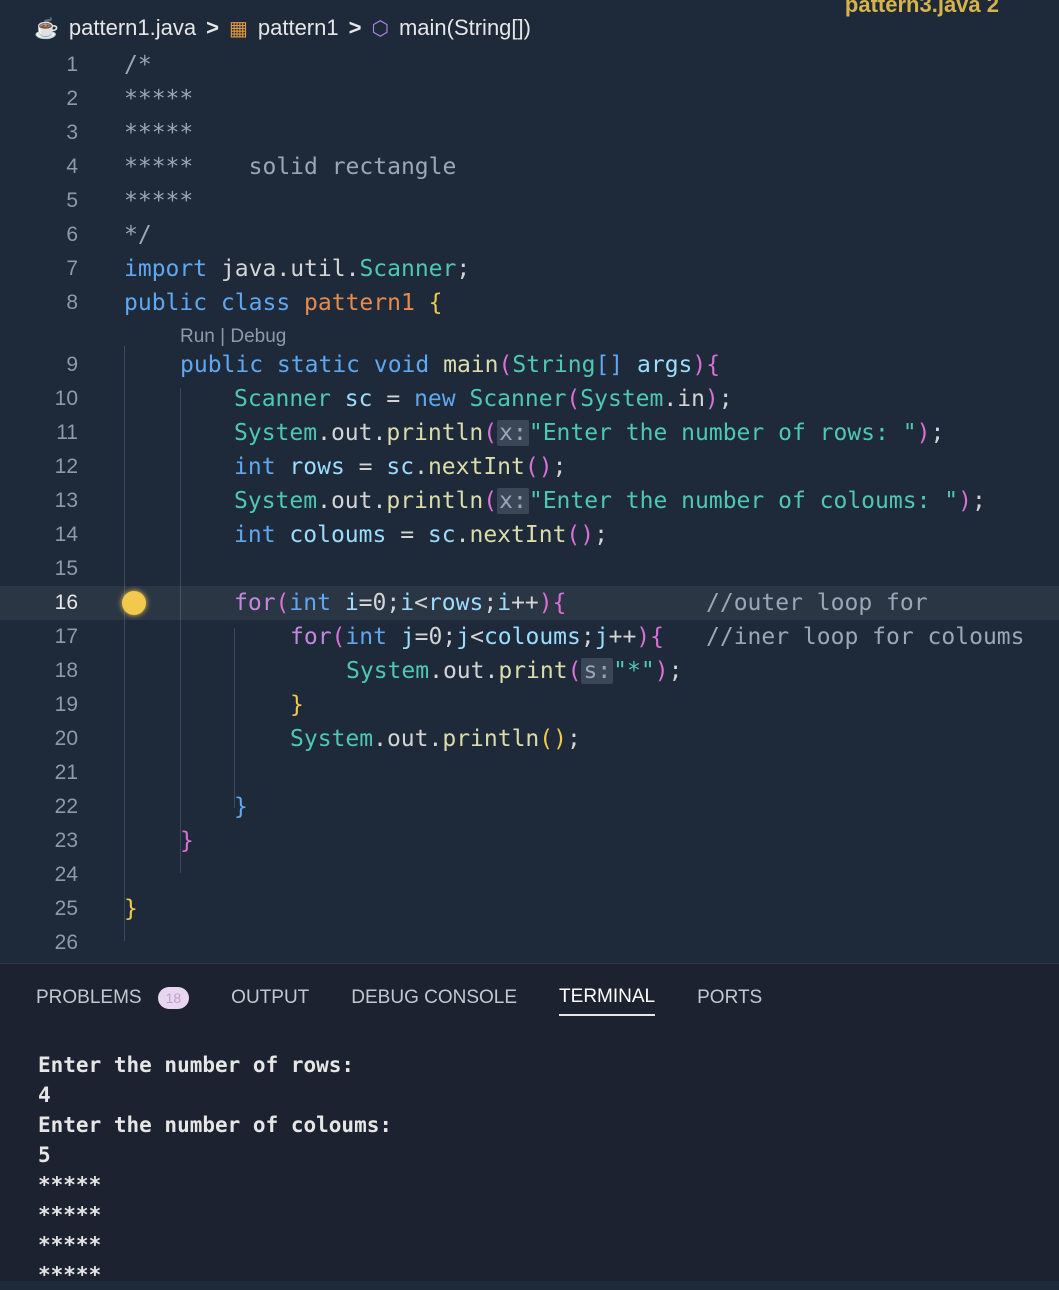 Image resolution: width=1059 pixels, height=1290 pixels. I want to click on code-line: 8 public class pattern1 {, so click(529, 303).